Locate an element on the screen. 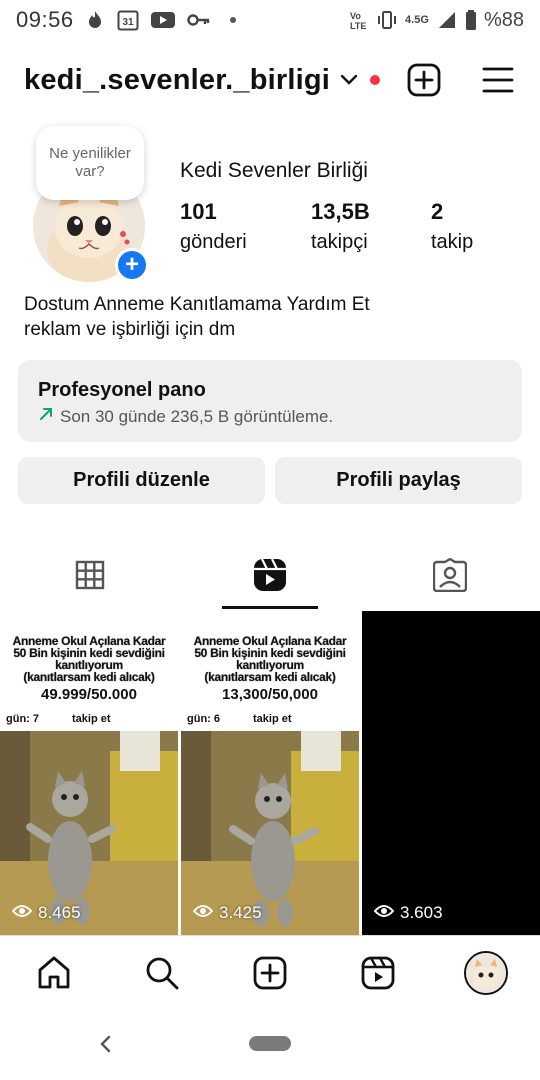 This screenshot has width=540, height=1080. volte-icon: Vo LTE is located at coordinates (359, 20).